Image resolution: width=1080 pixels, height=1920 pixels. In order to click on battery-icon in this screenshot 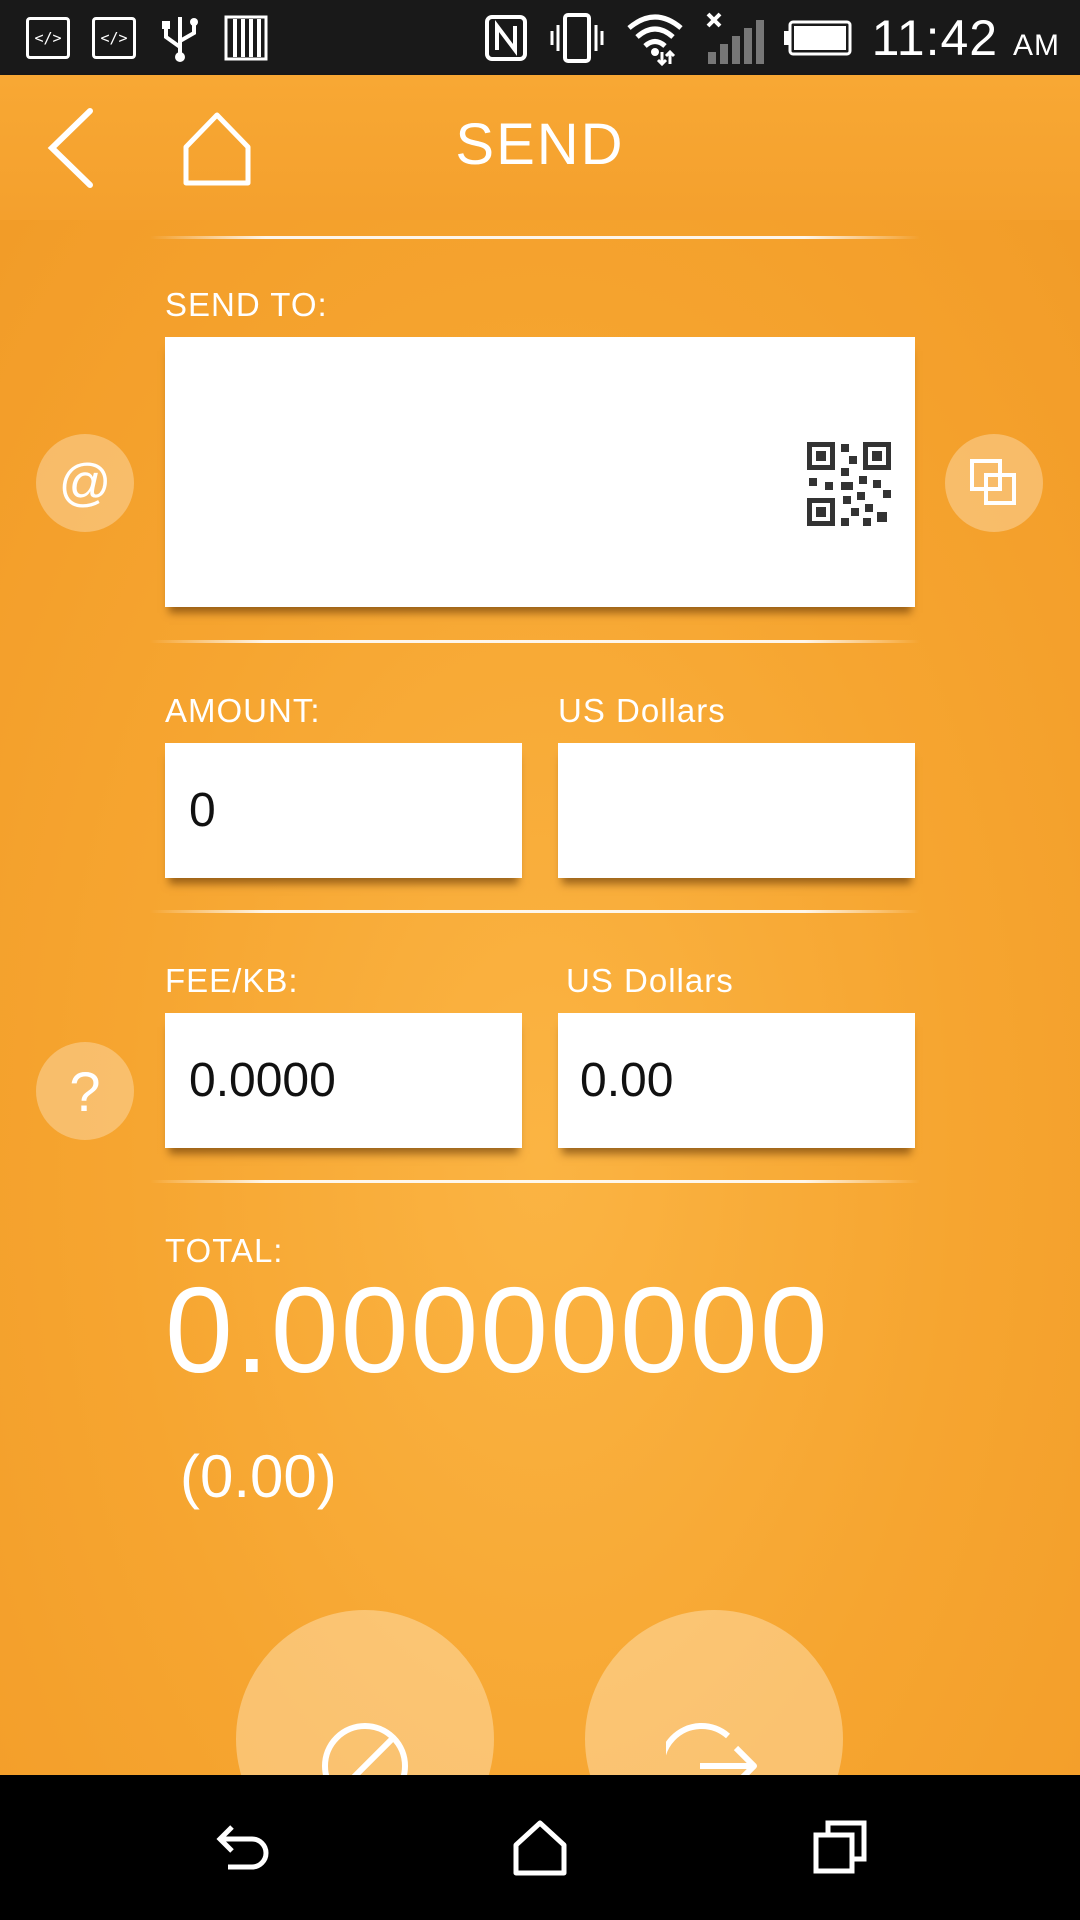, I will do `click(817, 38)`.